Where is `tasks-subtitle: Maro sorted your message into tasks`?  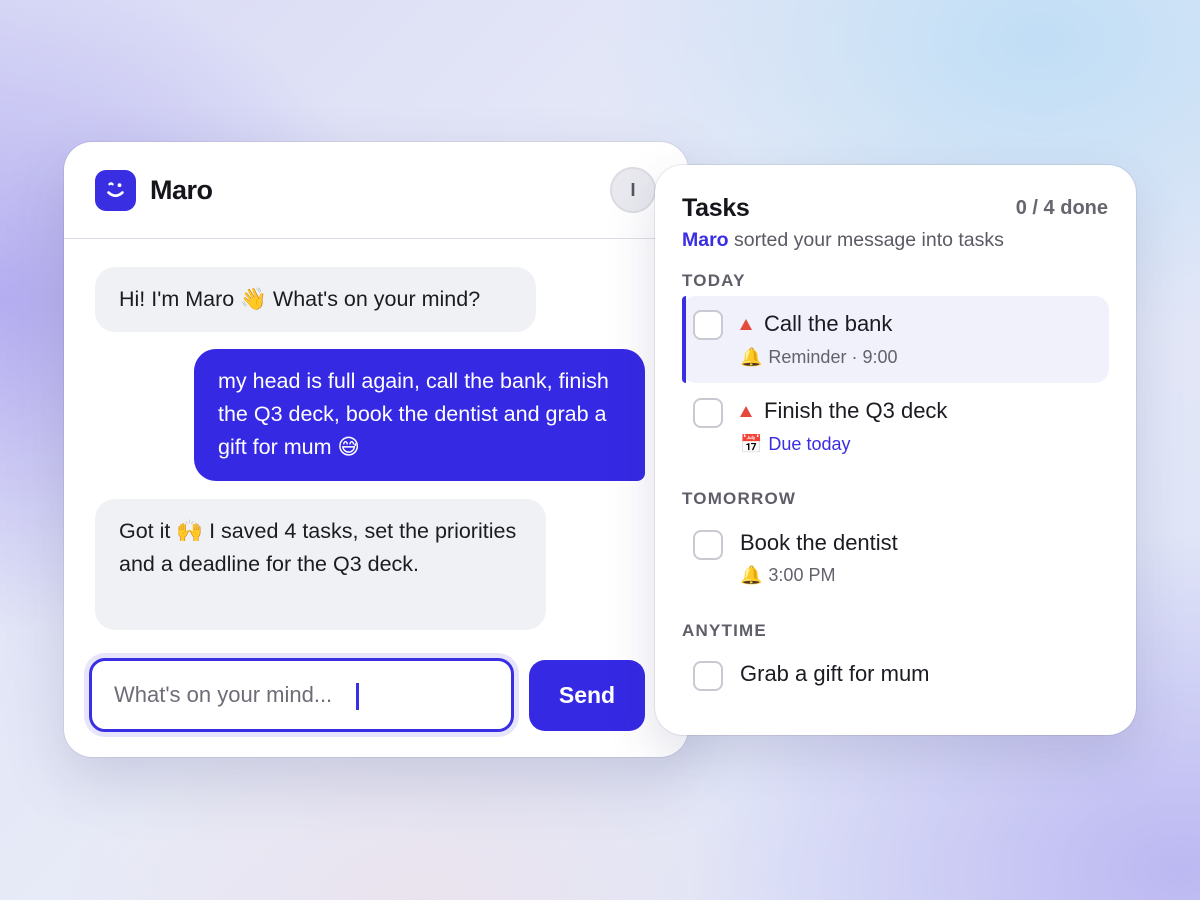 tasks-subtitle: Maro sorted your message into tasks is located at coordinates (843, 240).